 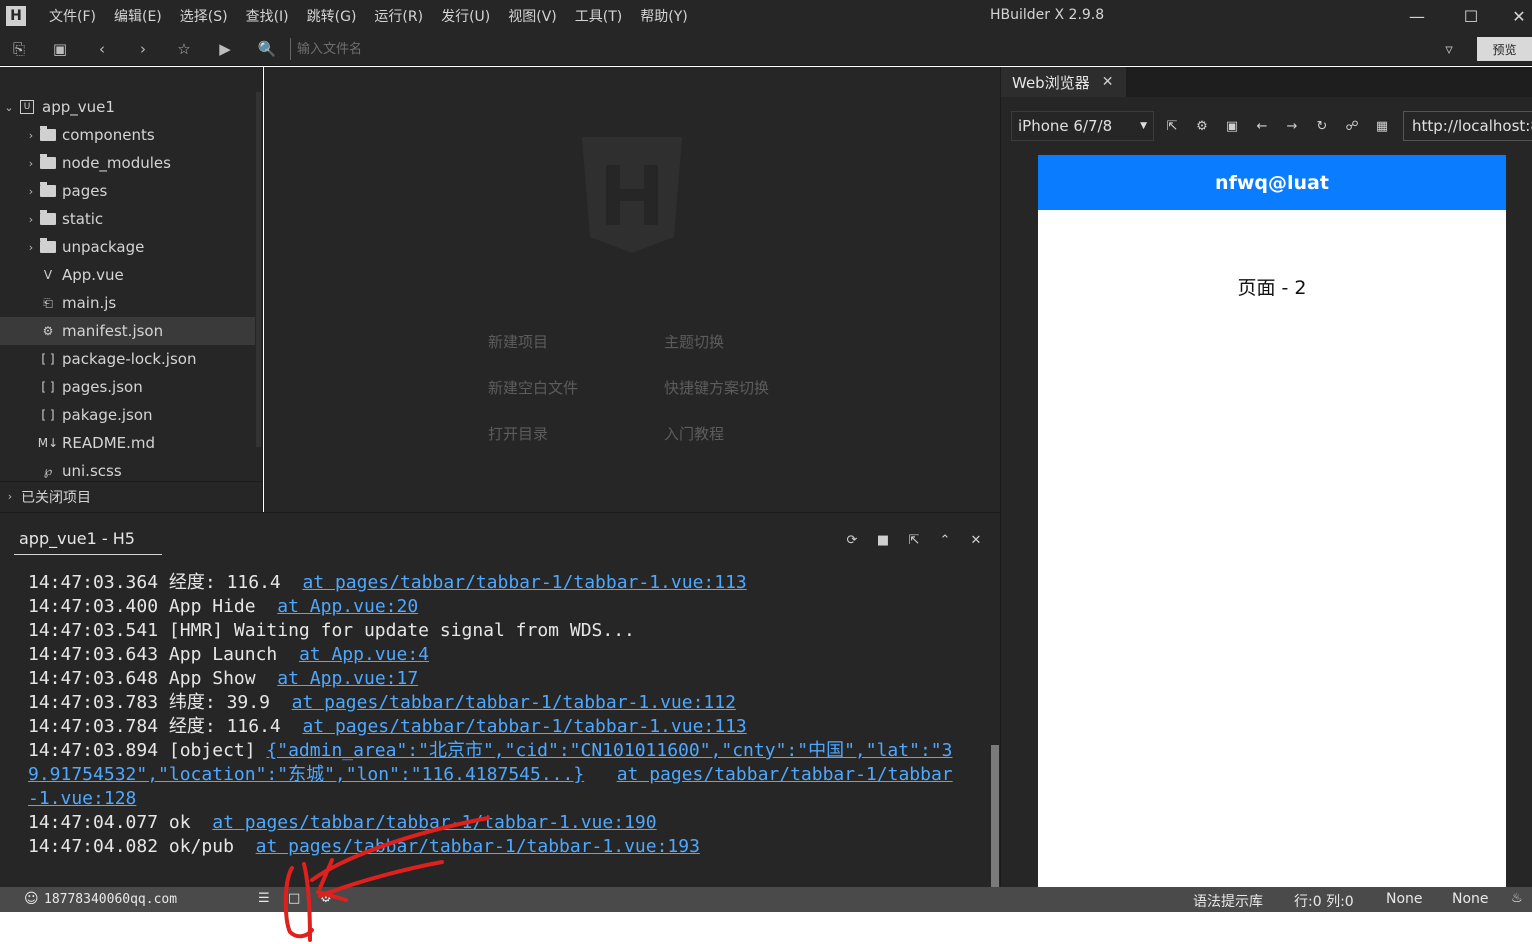 What do you see at coordinates (127, 275) in the screenshot?
I see `sidebar-item-app-vue: V App.vue` at bounding box center [127, 275].